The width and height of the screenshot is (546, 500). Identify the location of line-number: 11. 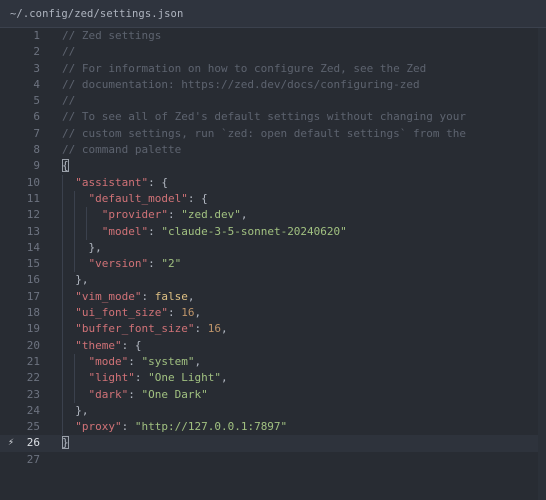
(33, 198).